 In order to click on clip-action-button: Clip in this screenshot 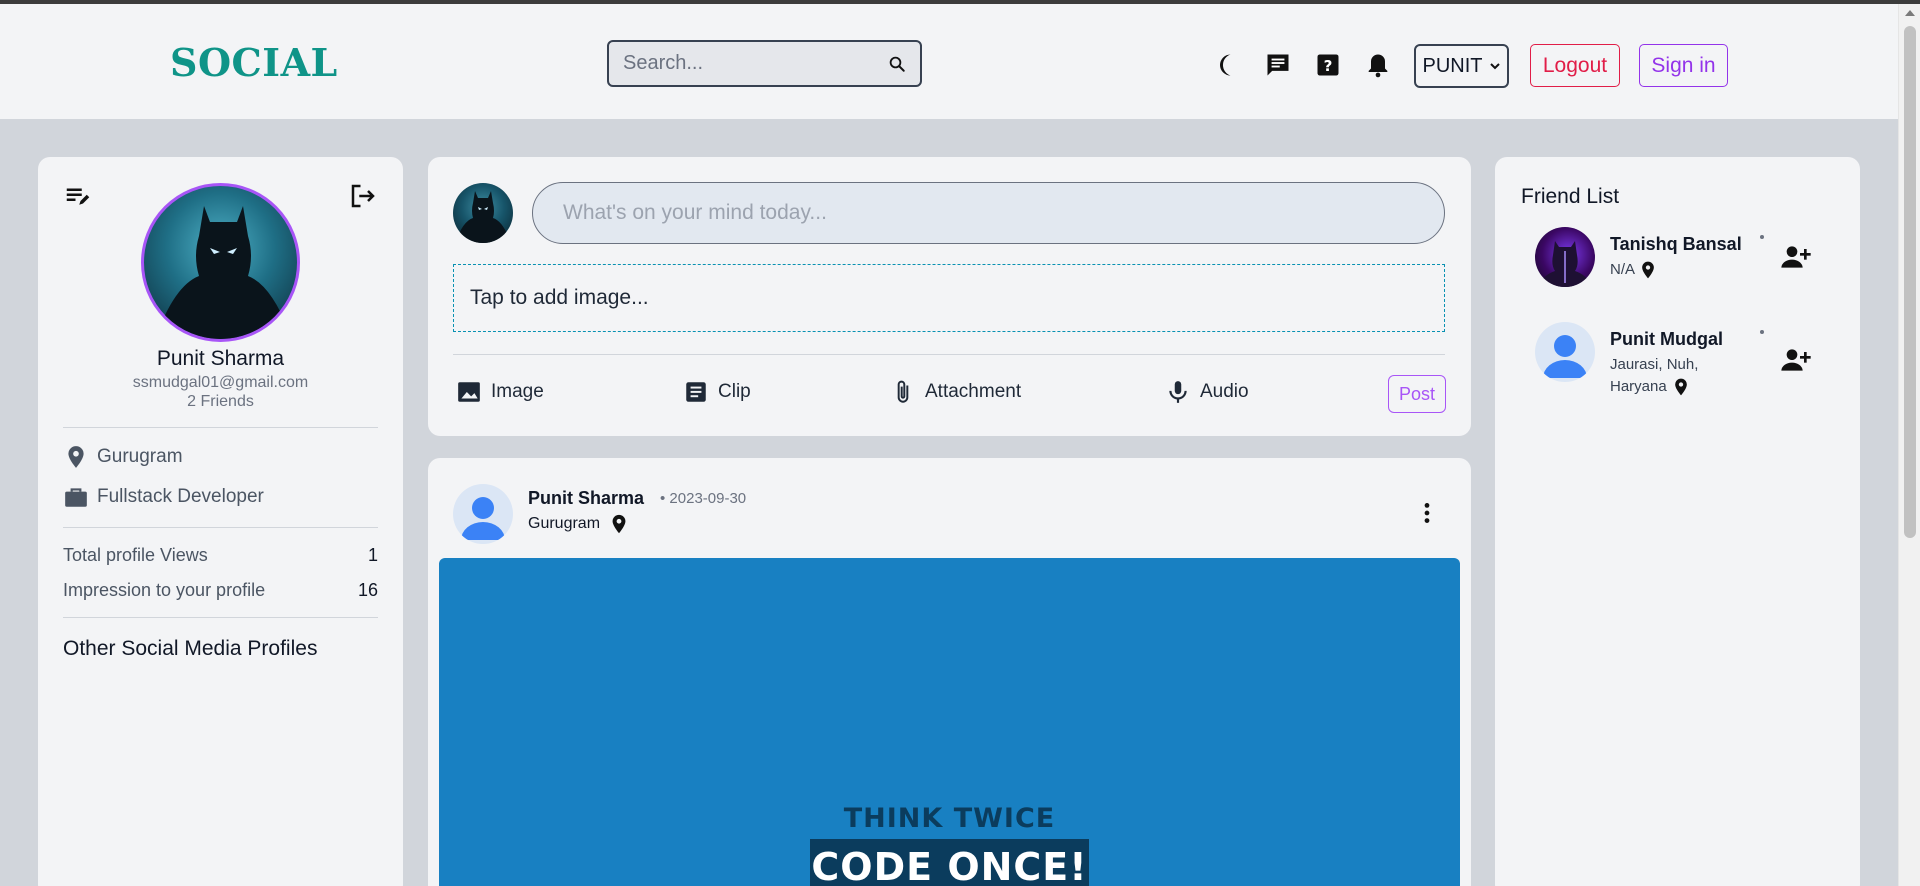, I will do `click(717, 392)`.